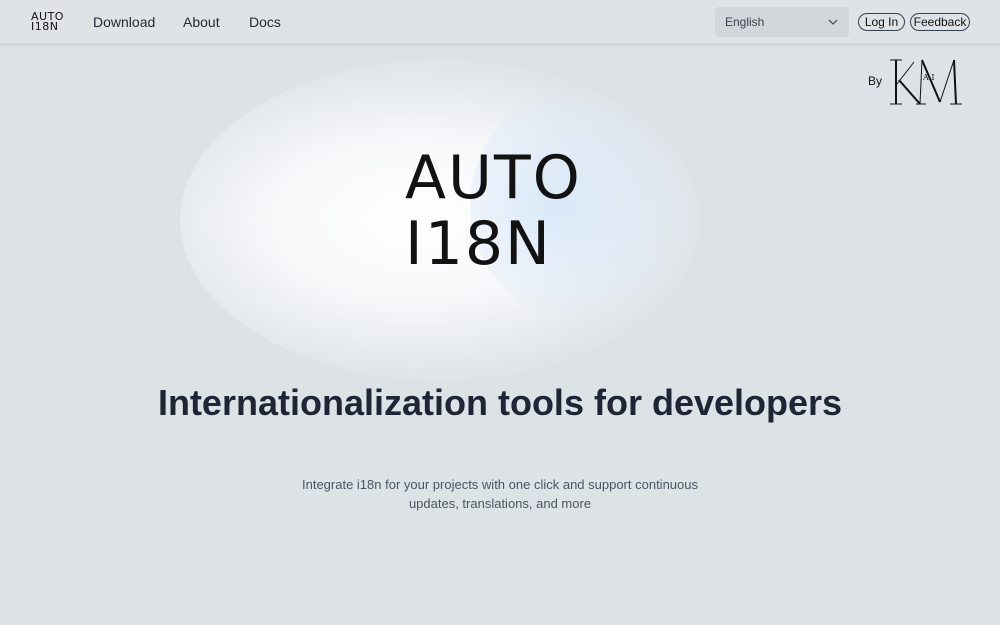  Describe the element at coordinates (928, 77) in the screenshot. I see `kam-logo-inner-text: A.I` at that location.